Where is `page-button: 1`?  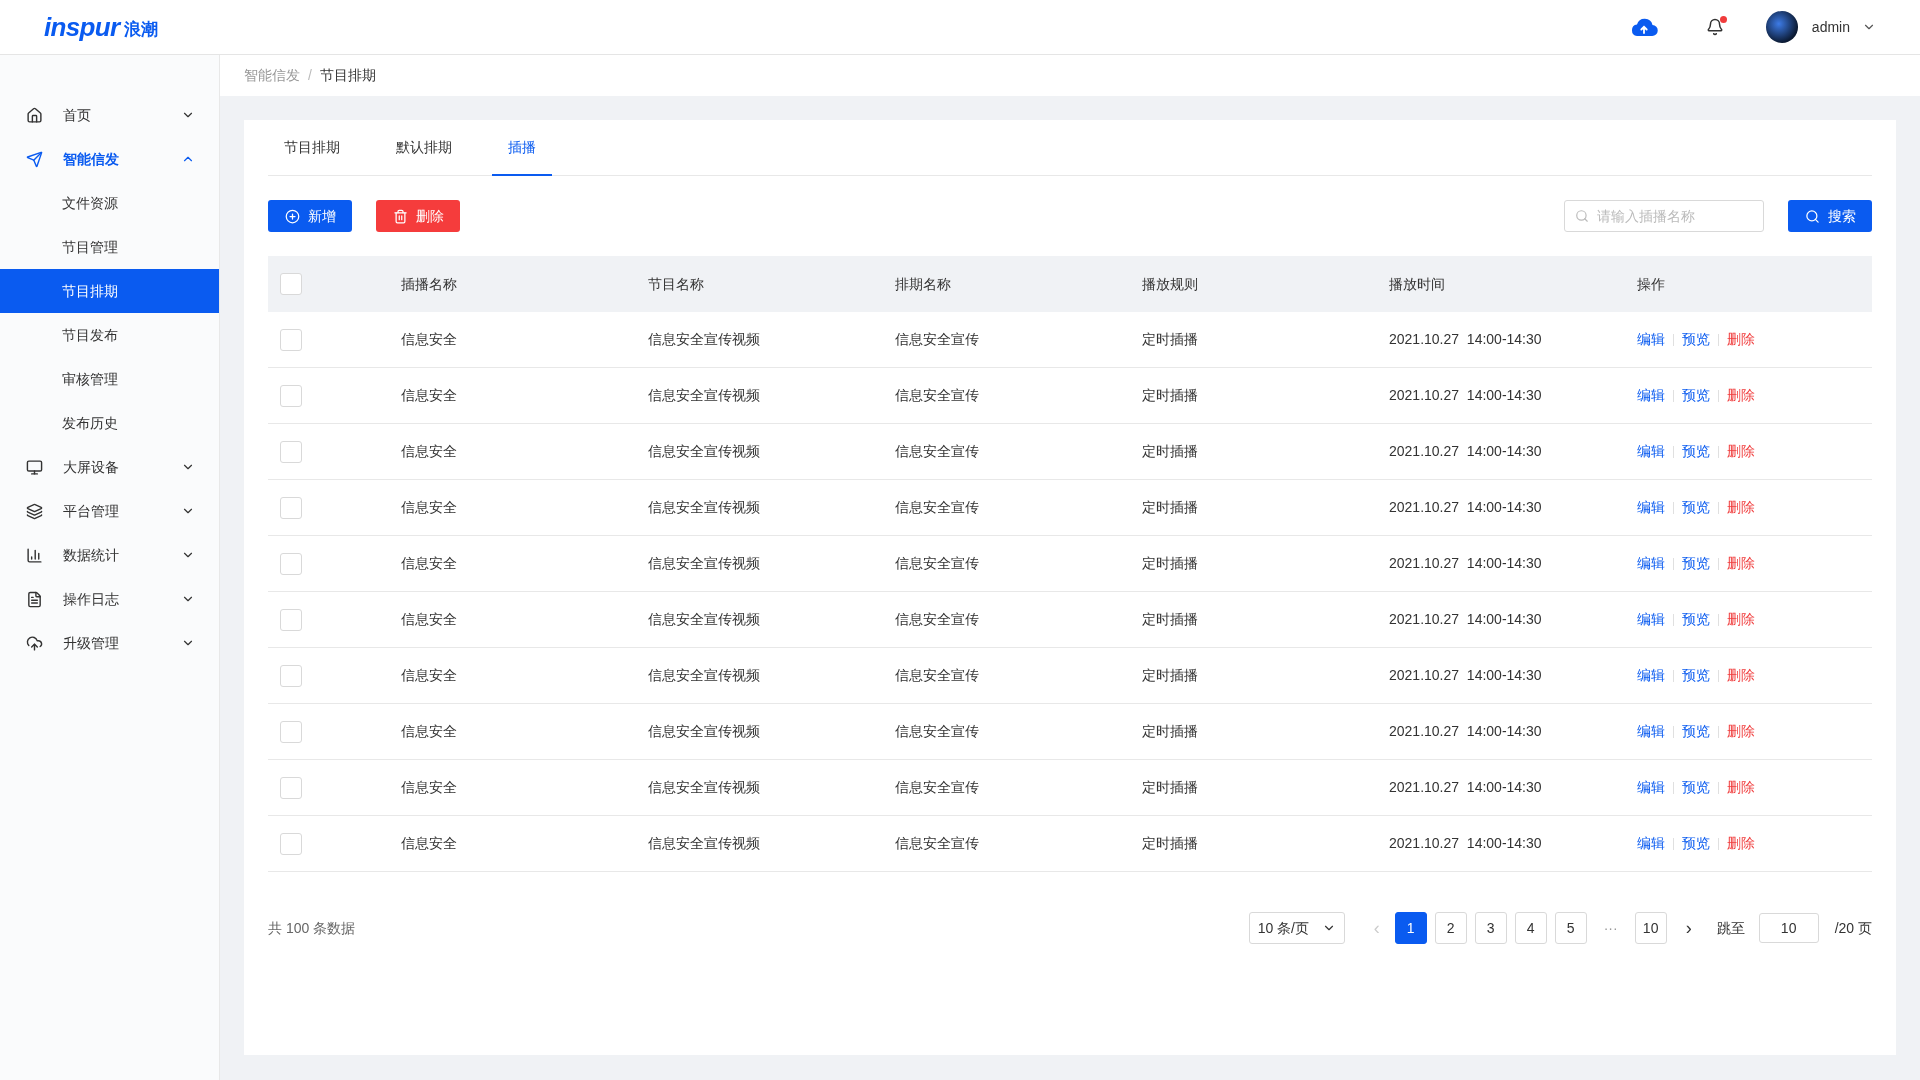 page-button: 1 is located at coordinates (1410, 928).